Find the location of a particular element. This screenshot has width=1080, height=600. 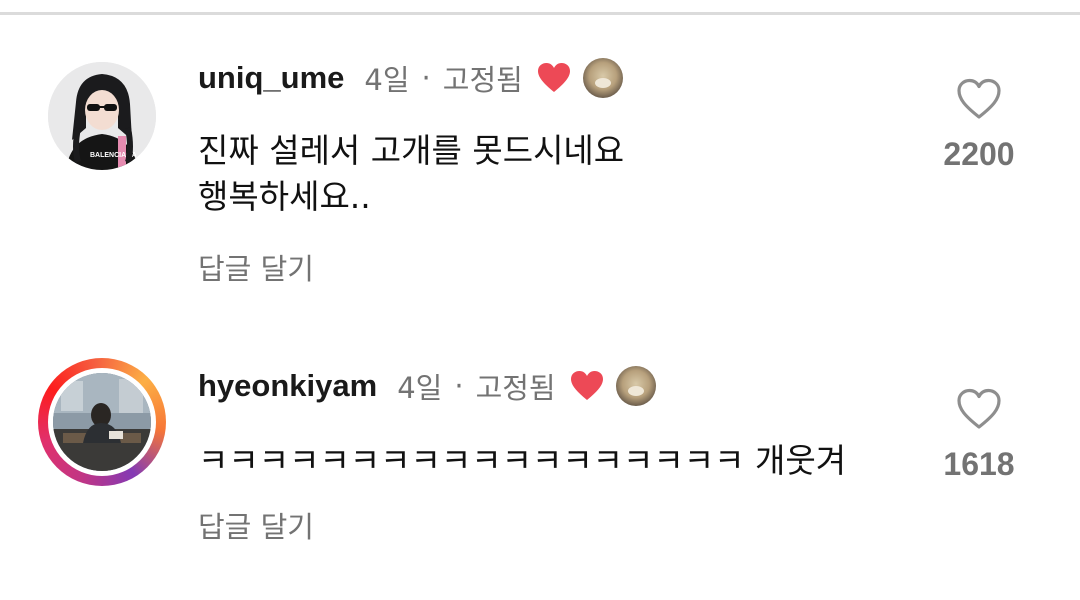

avatar: BALENCIAGA is located at coordinates (102, 116).